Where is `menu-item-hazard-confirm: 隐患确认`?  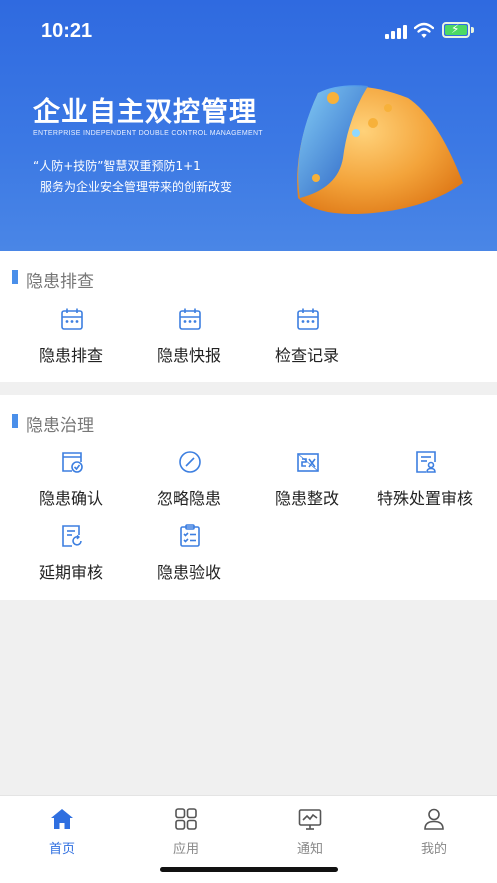
menu-item-hazard-confirm: 隐患确认 is located at coordinates (71, 482).